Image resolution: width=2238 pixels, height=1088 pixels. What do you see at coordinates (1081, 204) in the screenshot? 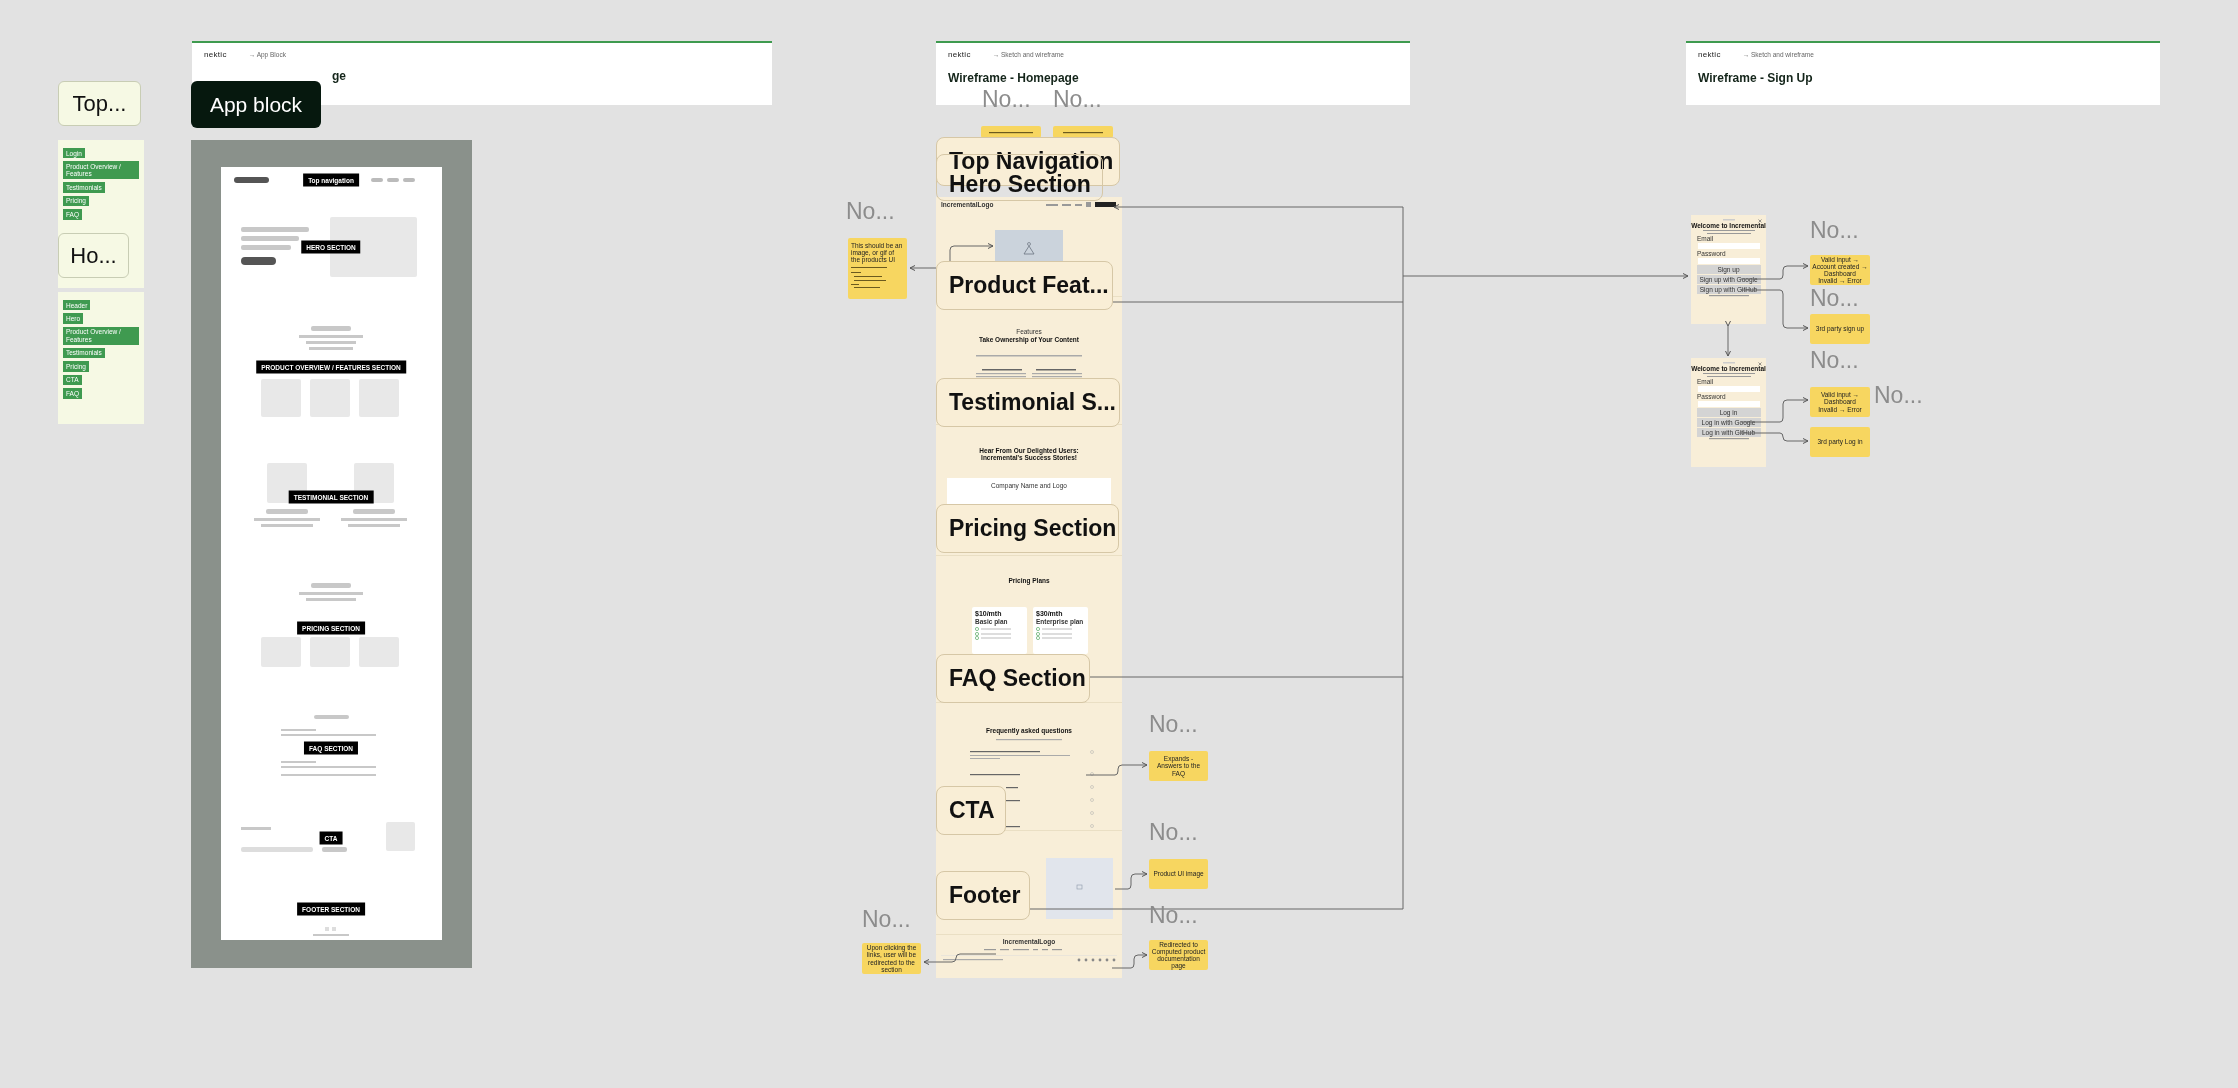
I see `nav-links-drawing` at bounding box center [1081, 204].